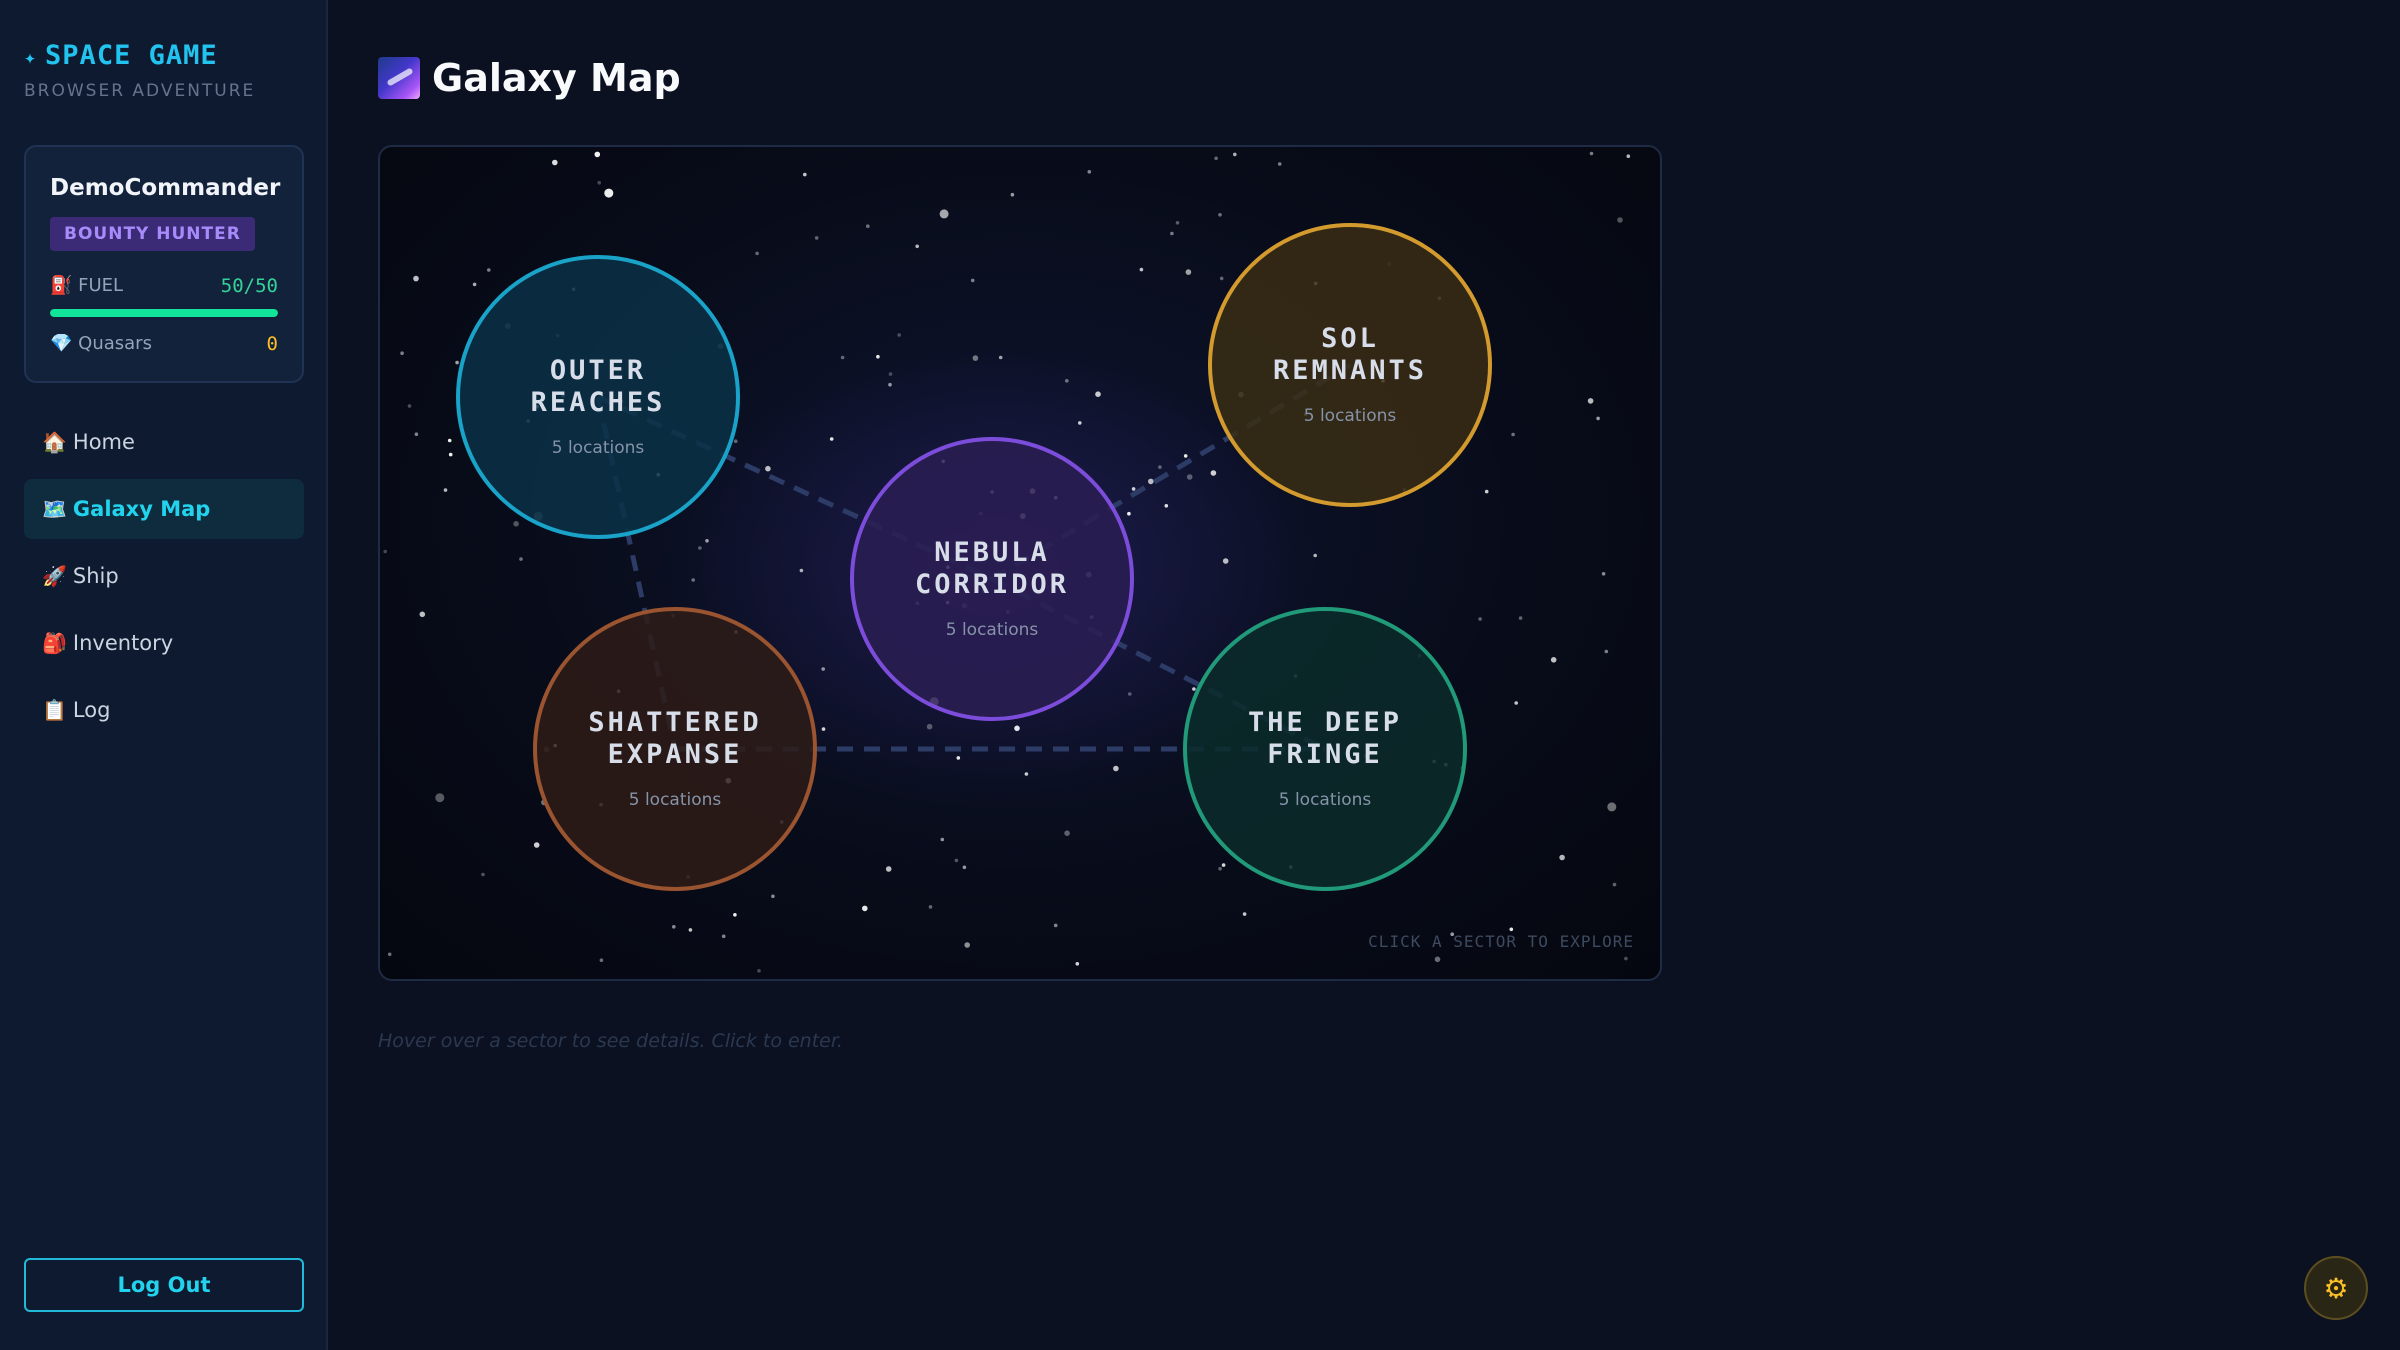 This screenshot has width=2400, height=1350. I want to click on fuel-value: 50/50, so click(249, 286).